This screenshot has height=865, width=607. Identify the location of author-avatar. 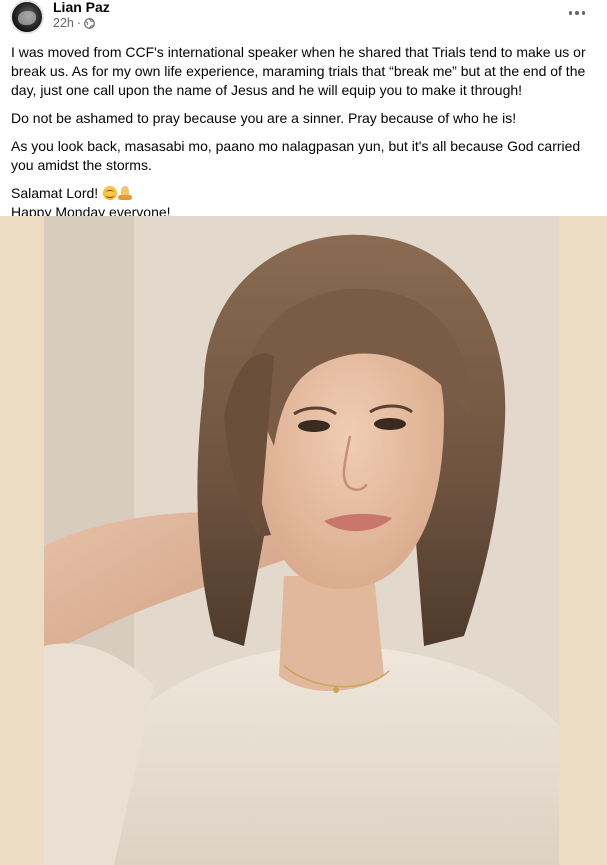
(27, 17).